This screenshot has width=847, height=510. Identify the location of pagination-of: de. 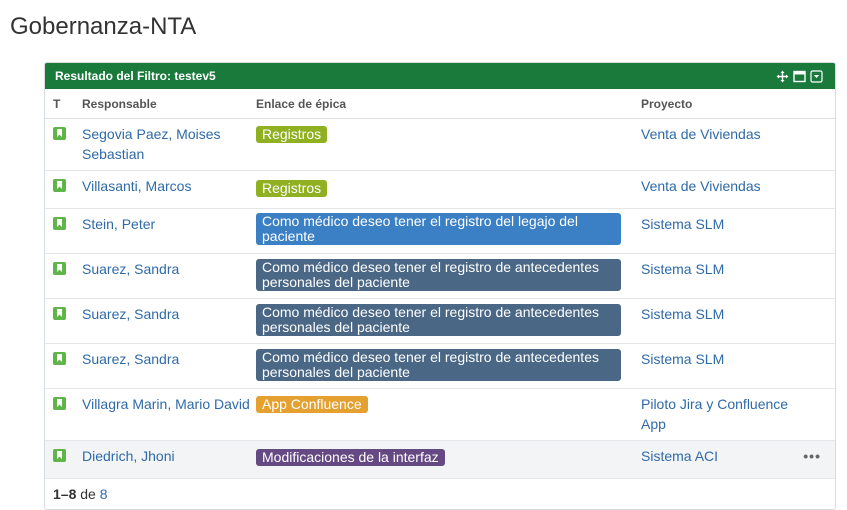
(88, 494).